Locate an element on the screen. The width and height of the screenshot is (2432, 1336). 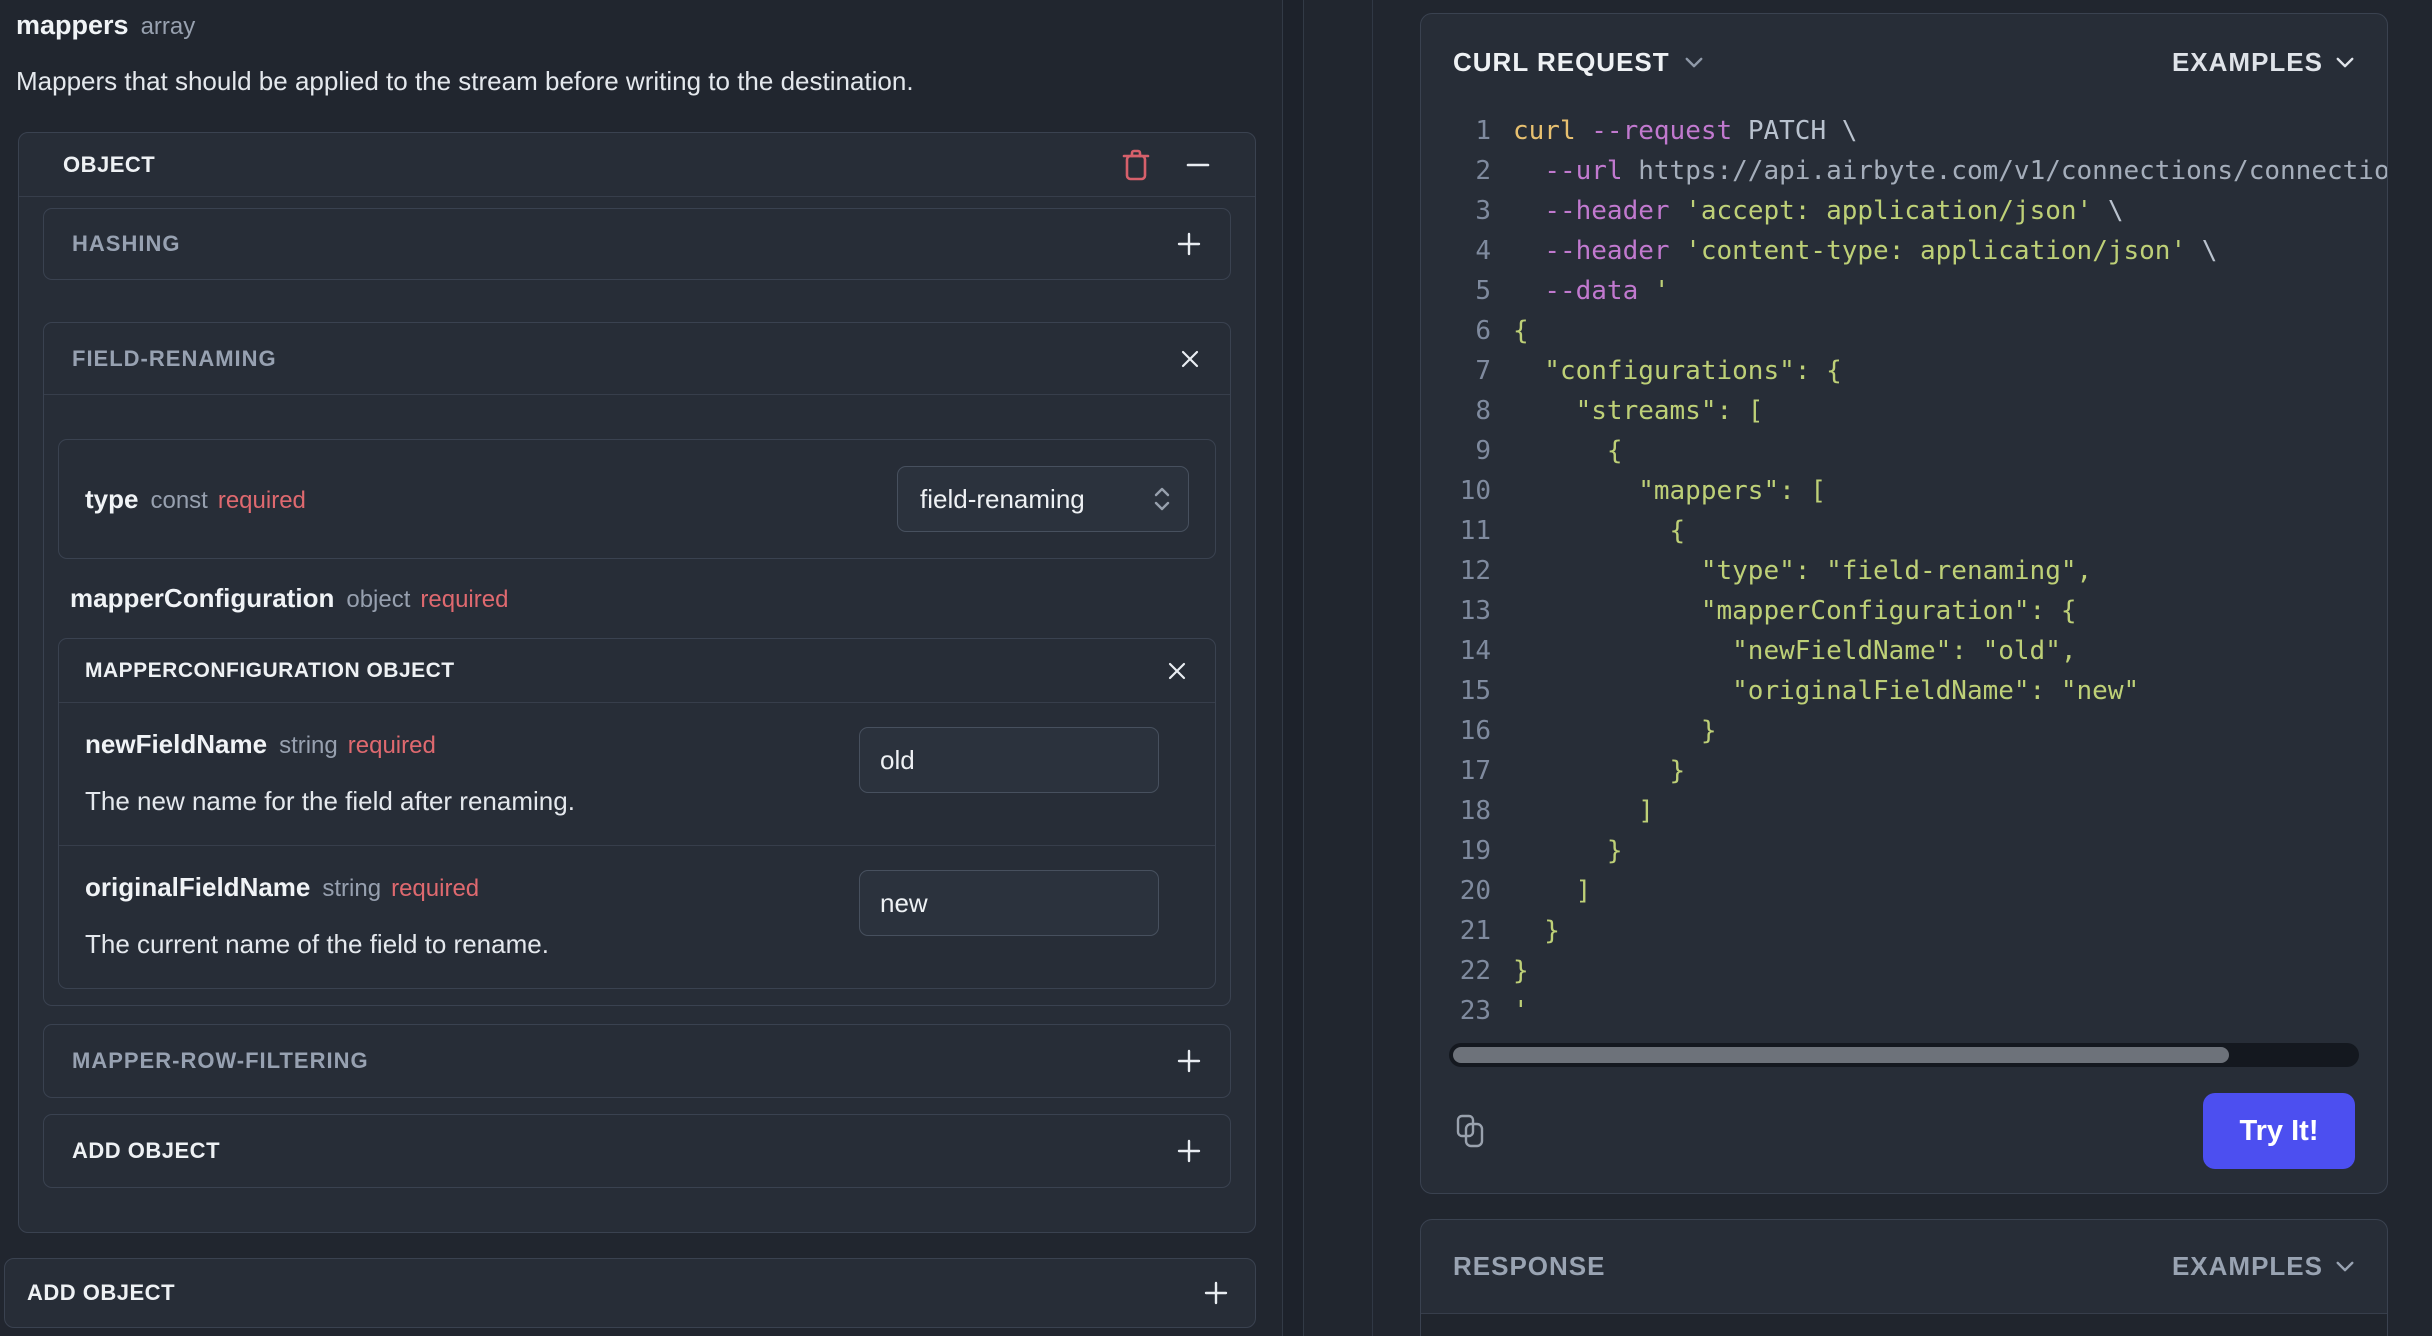
code-text: "streams": [ is located at coordinates (1638, 411).